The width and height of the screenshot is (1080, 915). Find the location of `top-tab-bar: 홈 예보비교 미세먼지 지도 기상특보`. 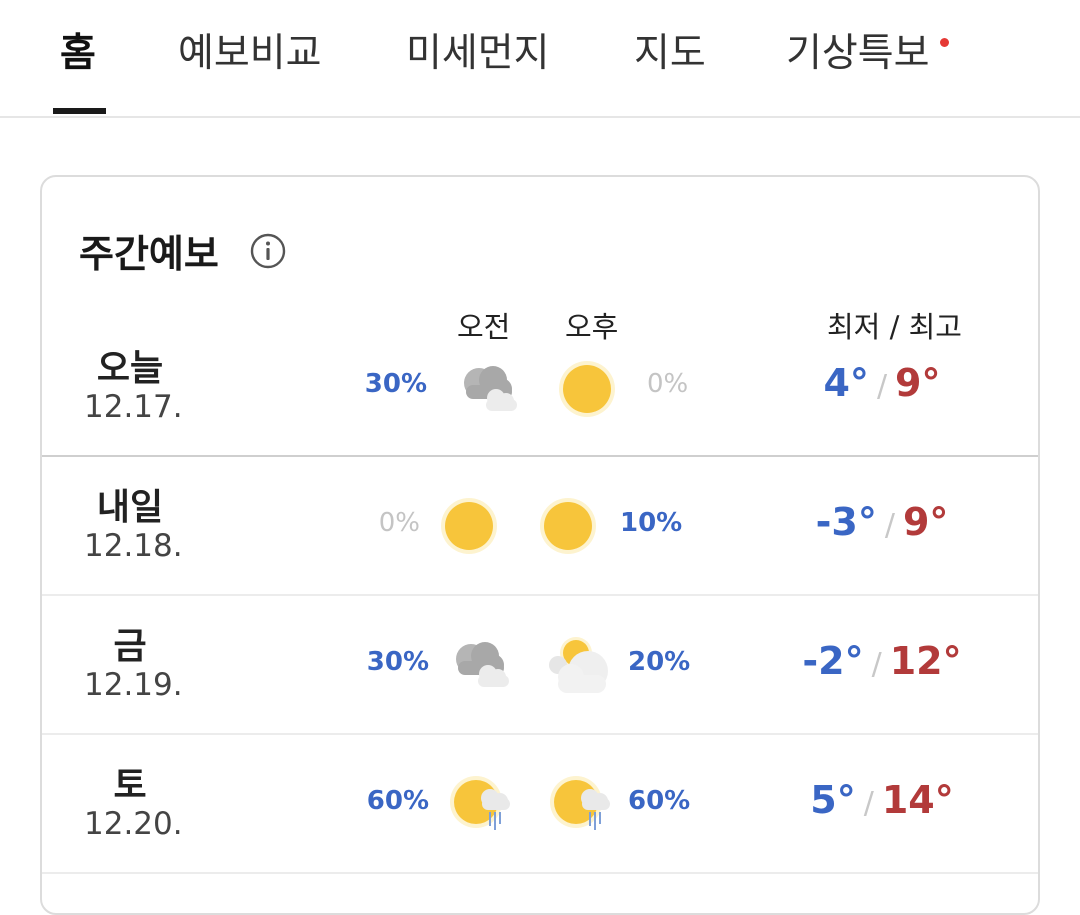

top-tab-bar: 홈 예보비교 미세먼지 지도 기상특보 is located at coordinates (540, 59).